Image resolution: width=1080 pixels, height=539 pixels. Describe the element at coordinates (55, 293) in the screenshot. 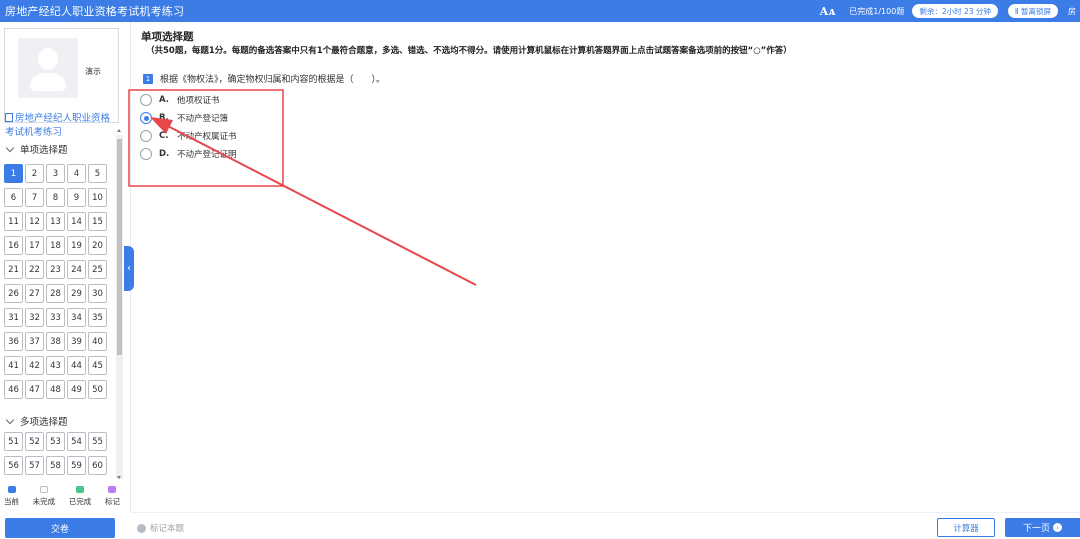

I see `question-cell: 28` at that location.